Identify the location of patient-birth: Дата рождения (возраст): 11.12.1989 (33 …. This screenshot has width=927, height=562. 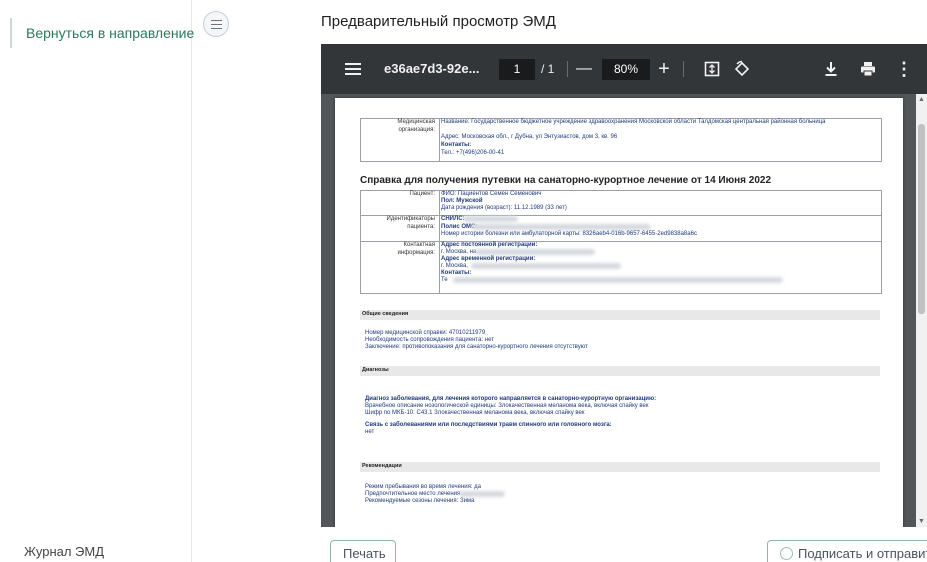
(504, 208).